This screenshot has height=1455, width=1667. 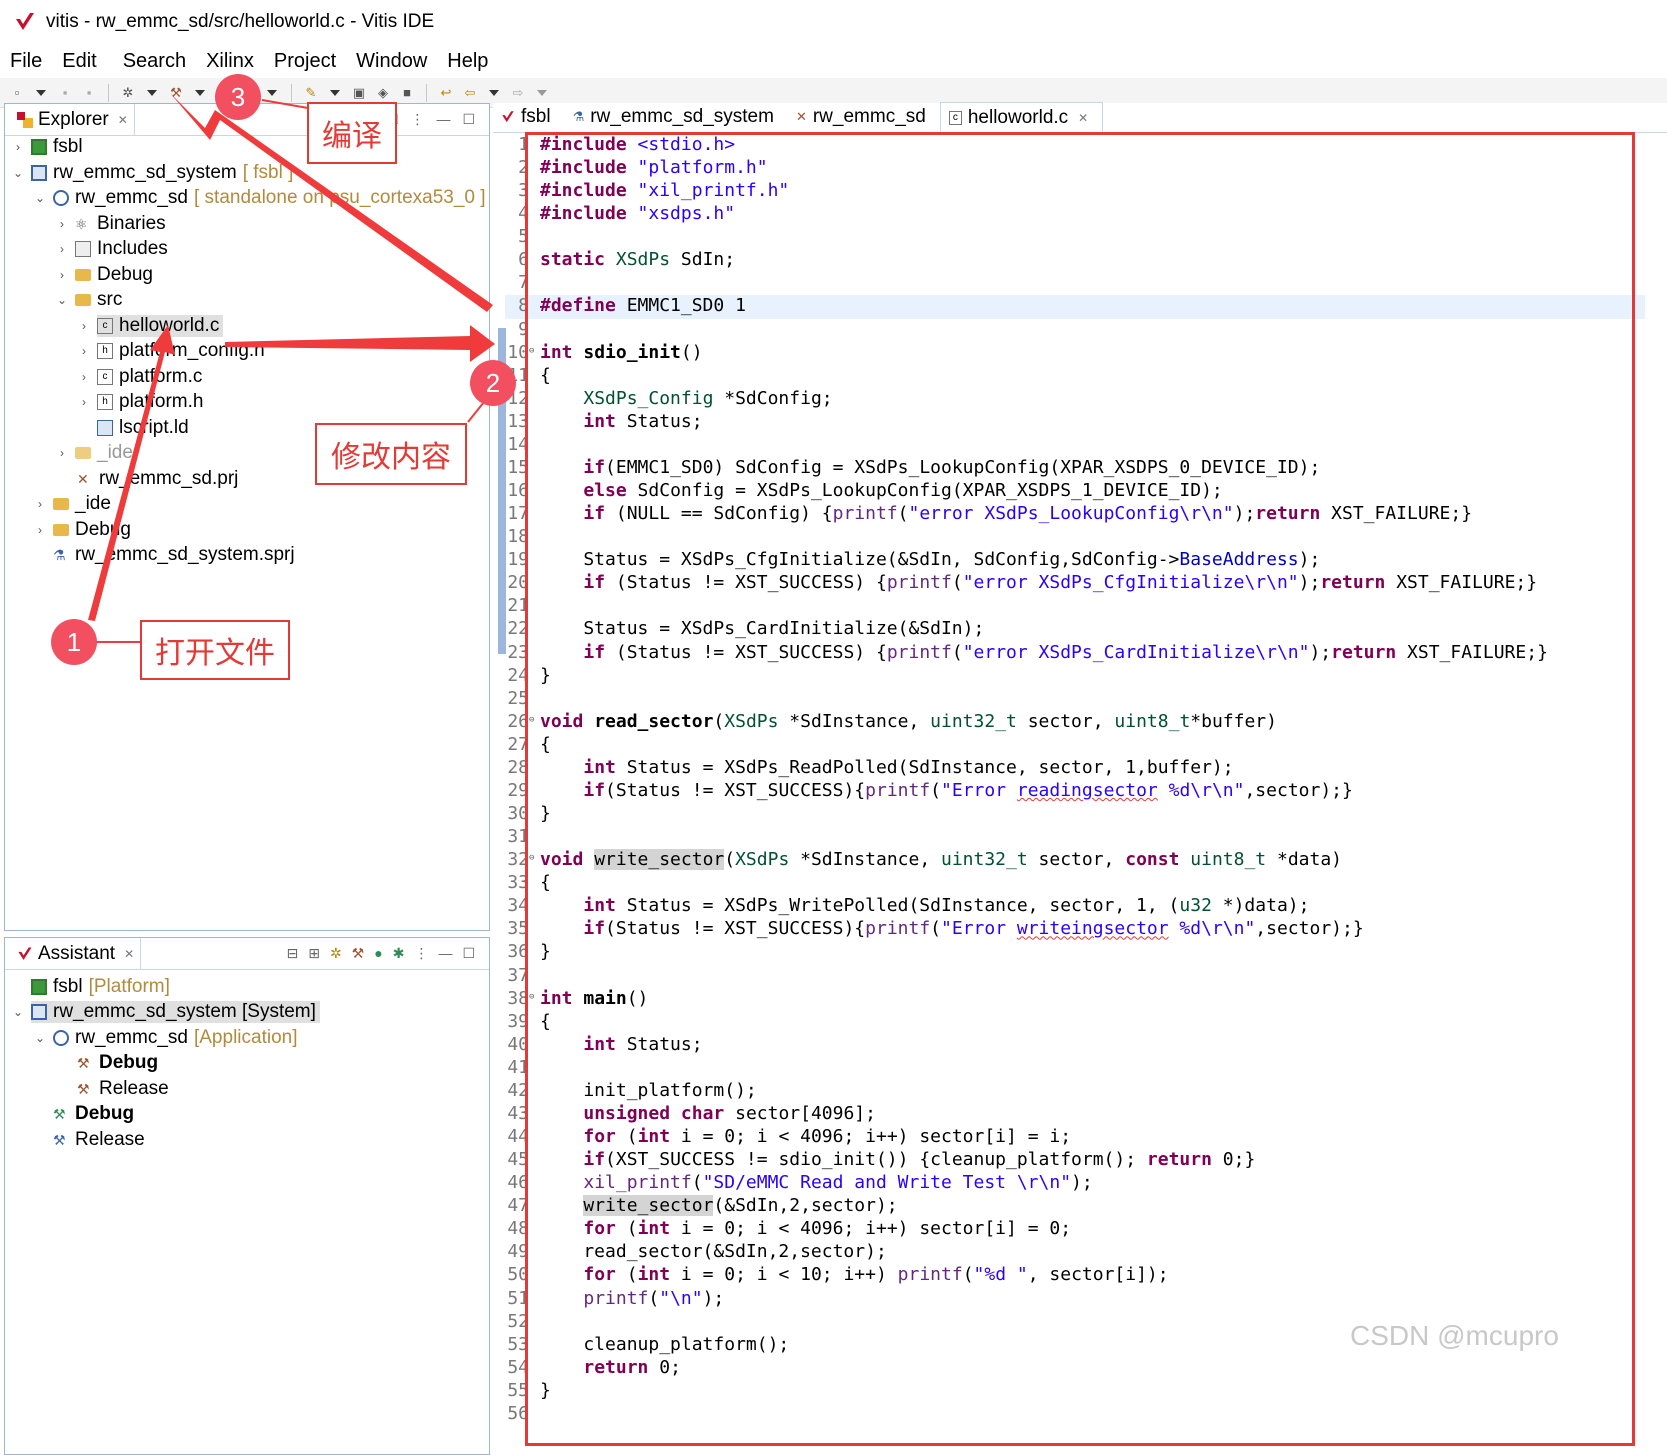 What do you see at coordinates (352, 133) in the screenshot?
I see `step3-label: 编译` at bounding box center [352, 133].